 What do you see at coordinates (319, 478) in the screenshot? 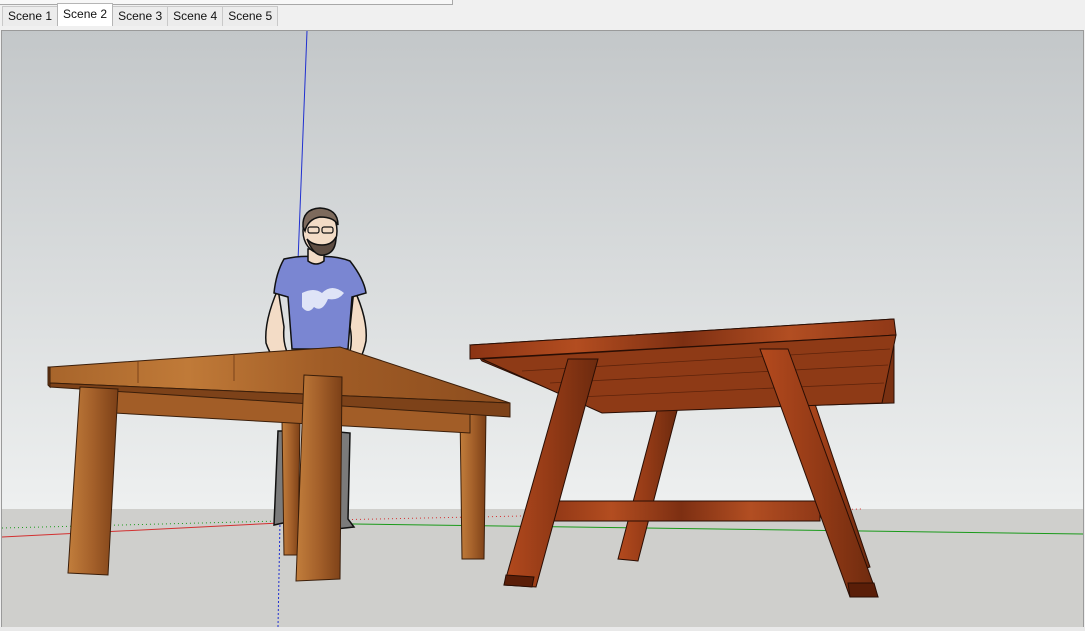
I see `left-table-front-right-leg` at bounding box center [319, 478].